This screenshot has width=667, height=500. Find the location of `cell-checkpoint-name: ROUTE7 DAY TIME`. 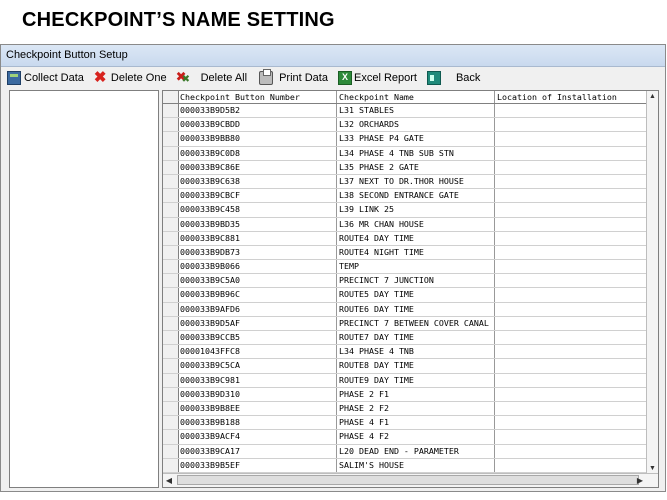

cell-checkpoint-name: ROUTE7 DAY TIME is located at coordinates (416, 338).